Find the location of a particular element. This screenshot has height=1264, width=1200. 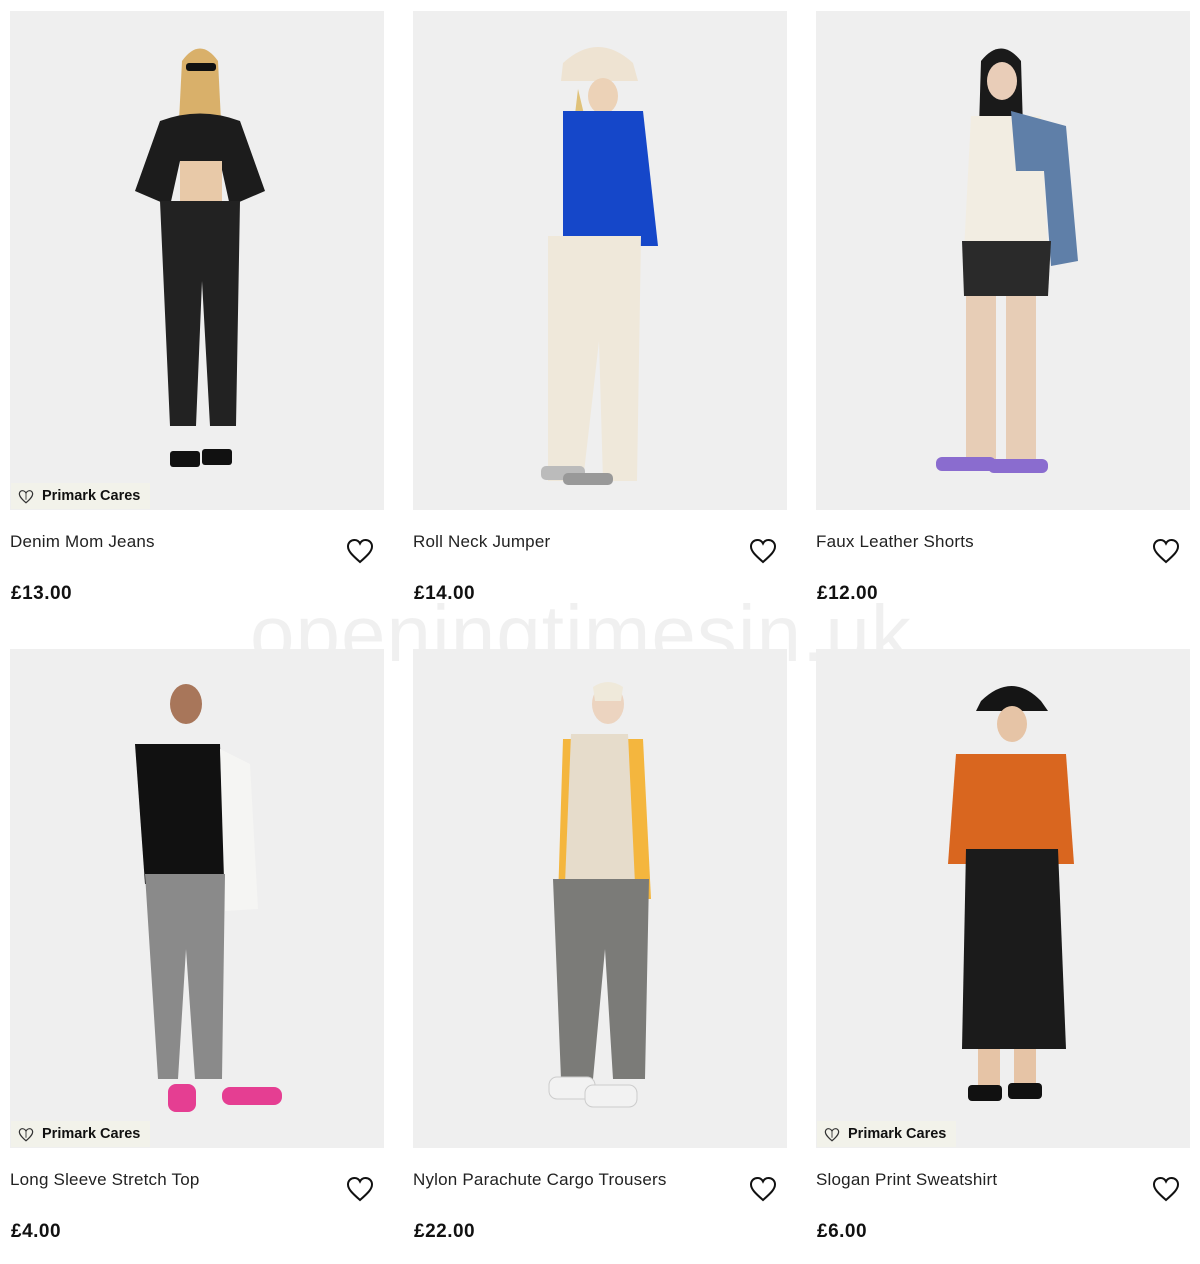

product-price: £14.00 is located at coordinates (445, 593).